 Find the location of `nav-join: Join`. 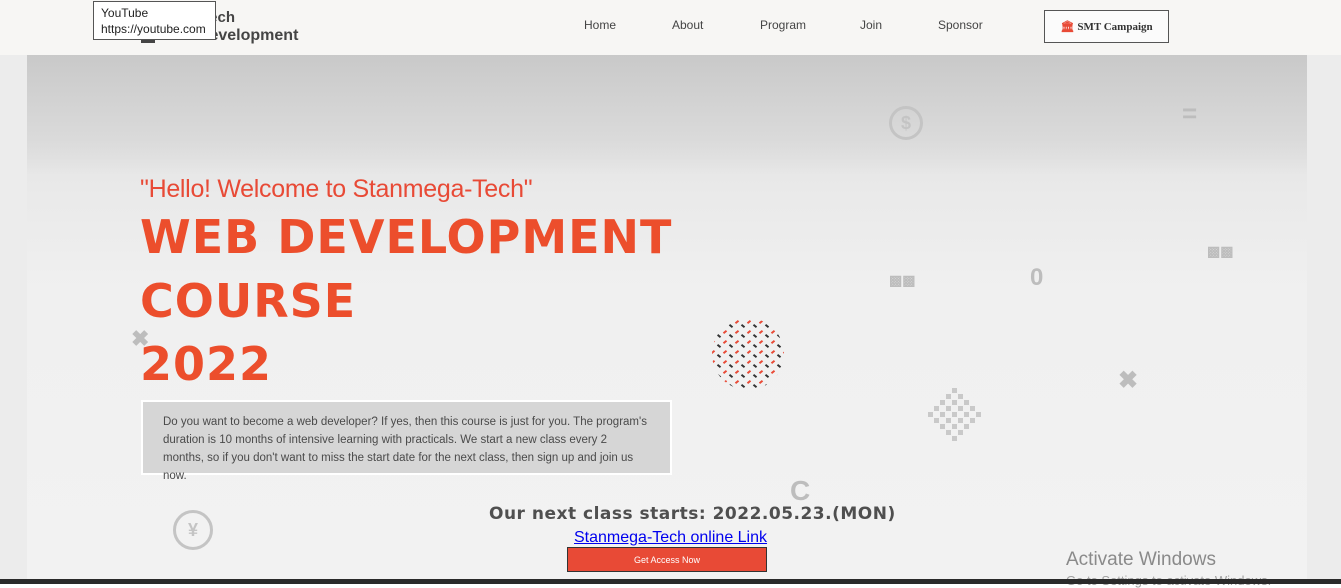

nav-join: Join is located at coordinates (871, 25).